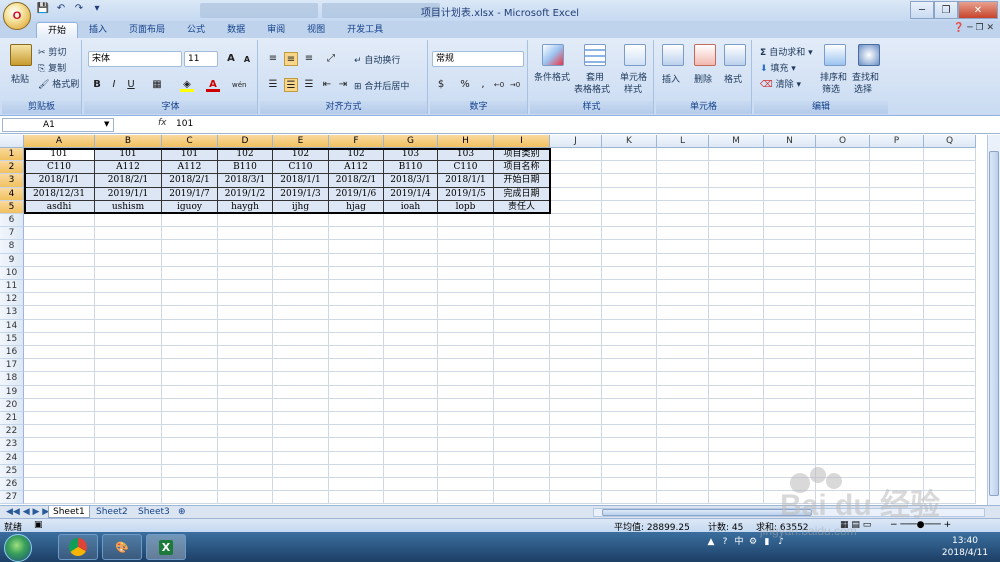 The image size is (1000, 562). Describe the element at coordinates (190, 471) in the screenshot. I see `cell-C25` at that location.